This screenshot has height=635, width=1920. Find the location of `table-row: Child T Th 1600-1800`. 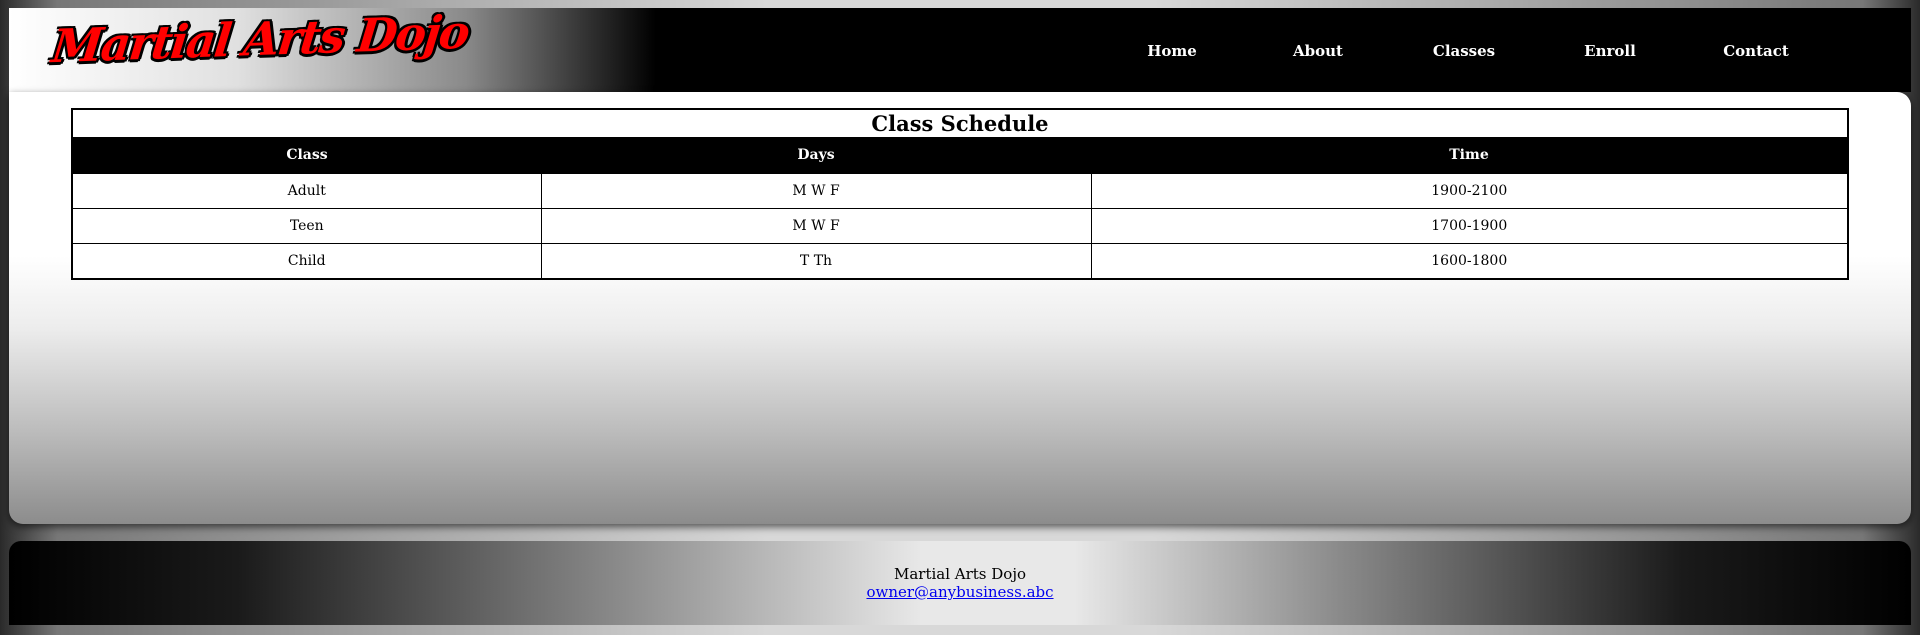

table-row: Child T Th 1600-1800 is located at coordinates (960, 261).